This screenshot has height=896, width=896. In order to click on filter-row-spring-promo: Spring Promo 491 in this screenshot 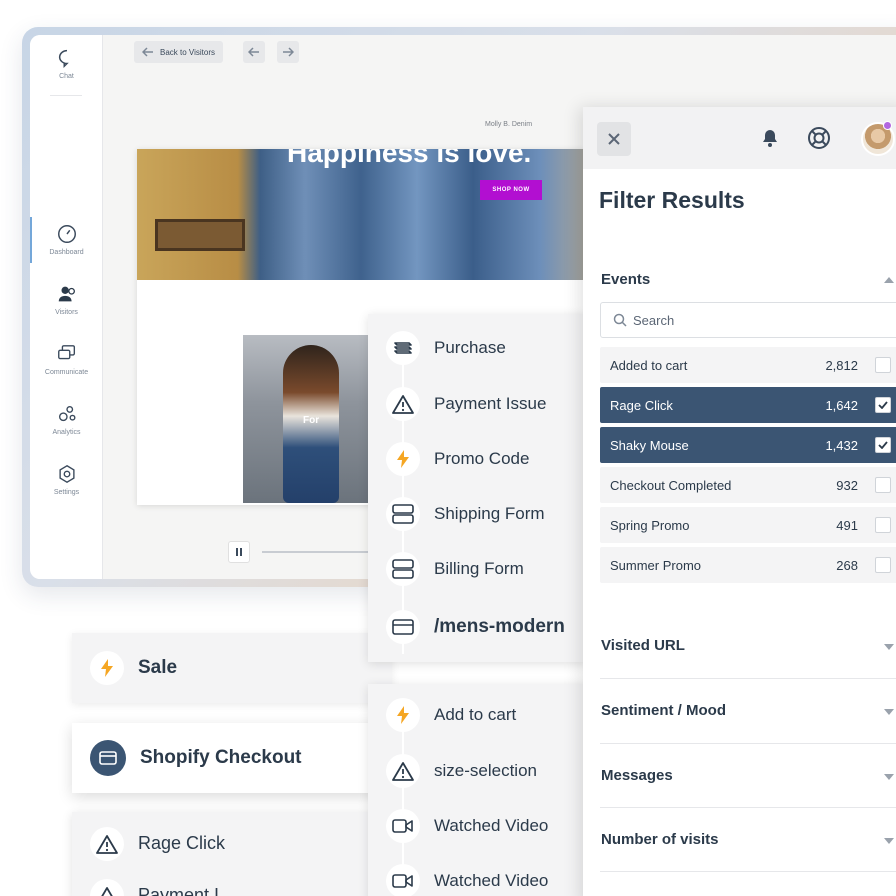, I will do `click(748, 525)`.